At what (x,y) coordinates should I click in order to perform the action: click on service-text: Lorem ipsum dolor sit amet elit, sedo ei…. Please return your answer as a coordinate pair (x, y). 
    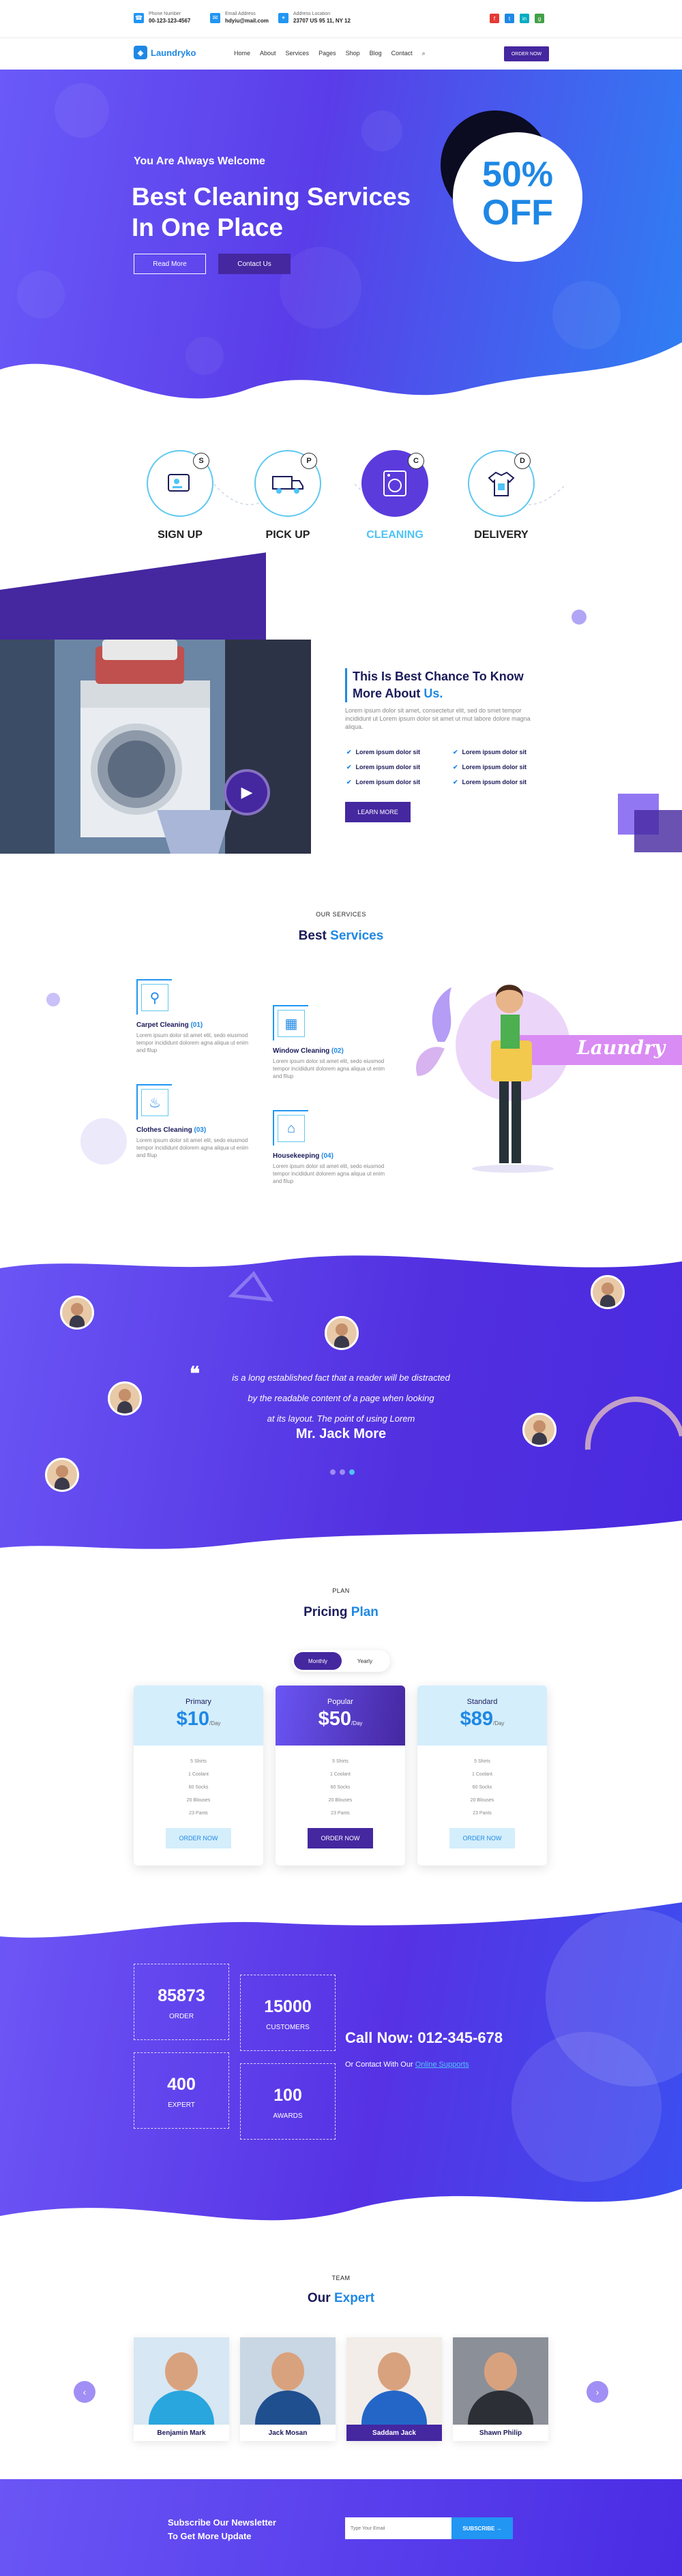
    Looking at the image, I should click on (192, 1147).